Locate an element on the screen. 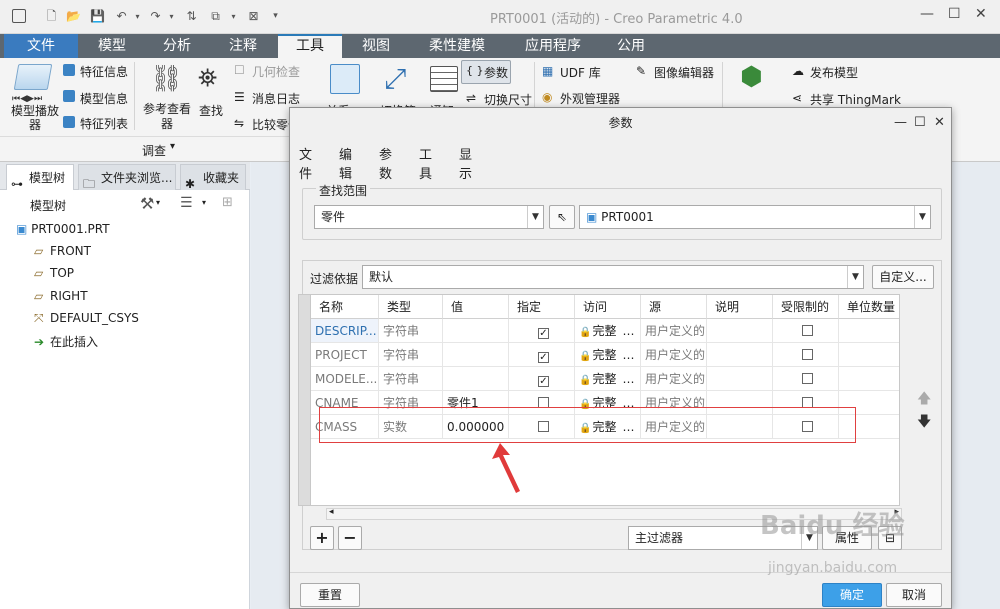 This screenshot has width=1000, height=609. column-header-access: 访问 is located at coordinates (608, 307).